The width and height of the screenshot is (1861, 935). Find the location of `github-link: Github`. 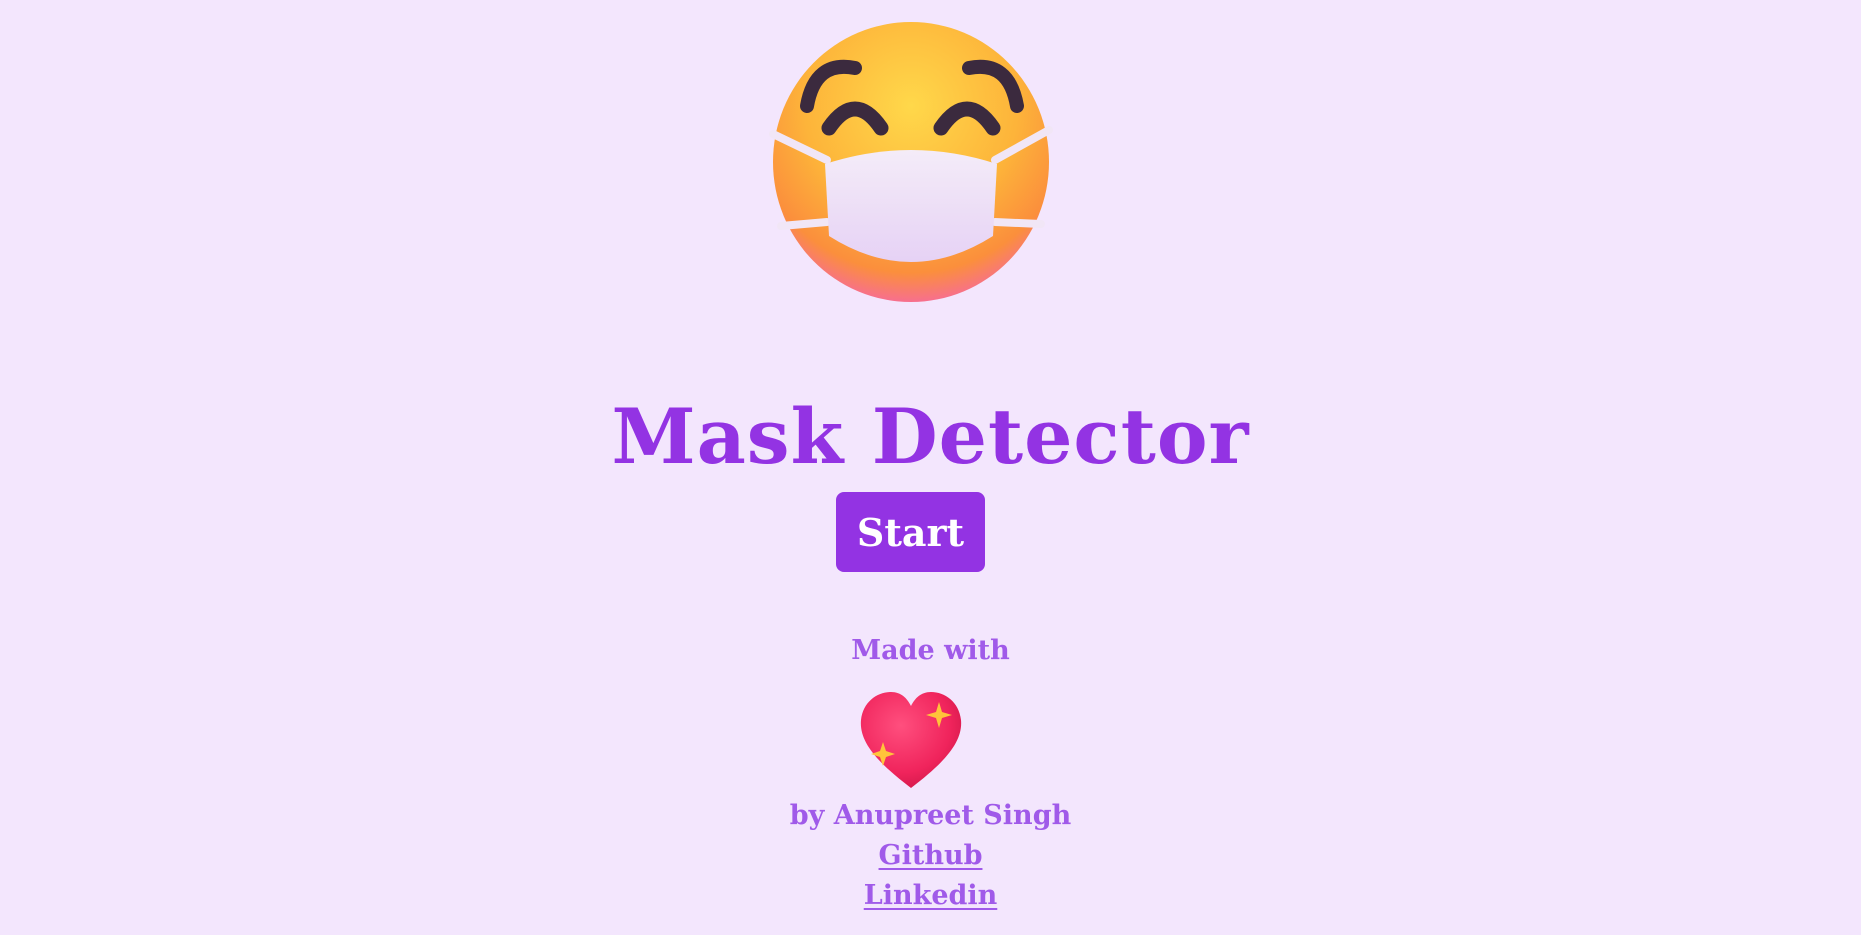

github-link: Github is located at coordinates (931, 855).